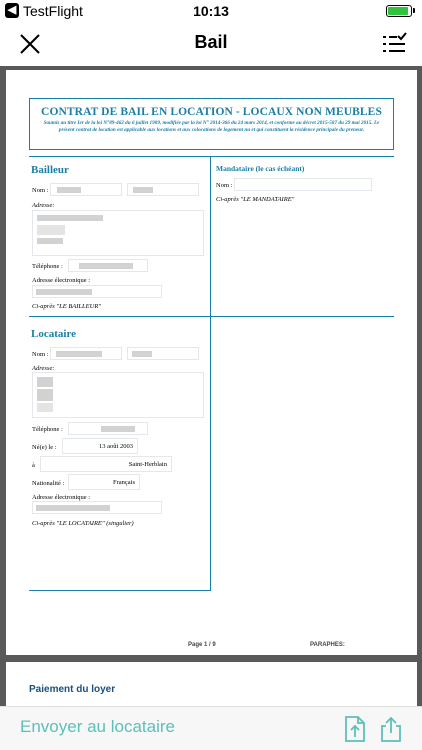 The width and height of the screenshot is (422, 750). I want to click on locataire-telephone-field, so click(108, 428).